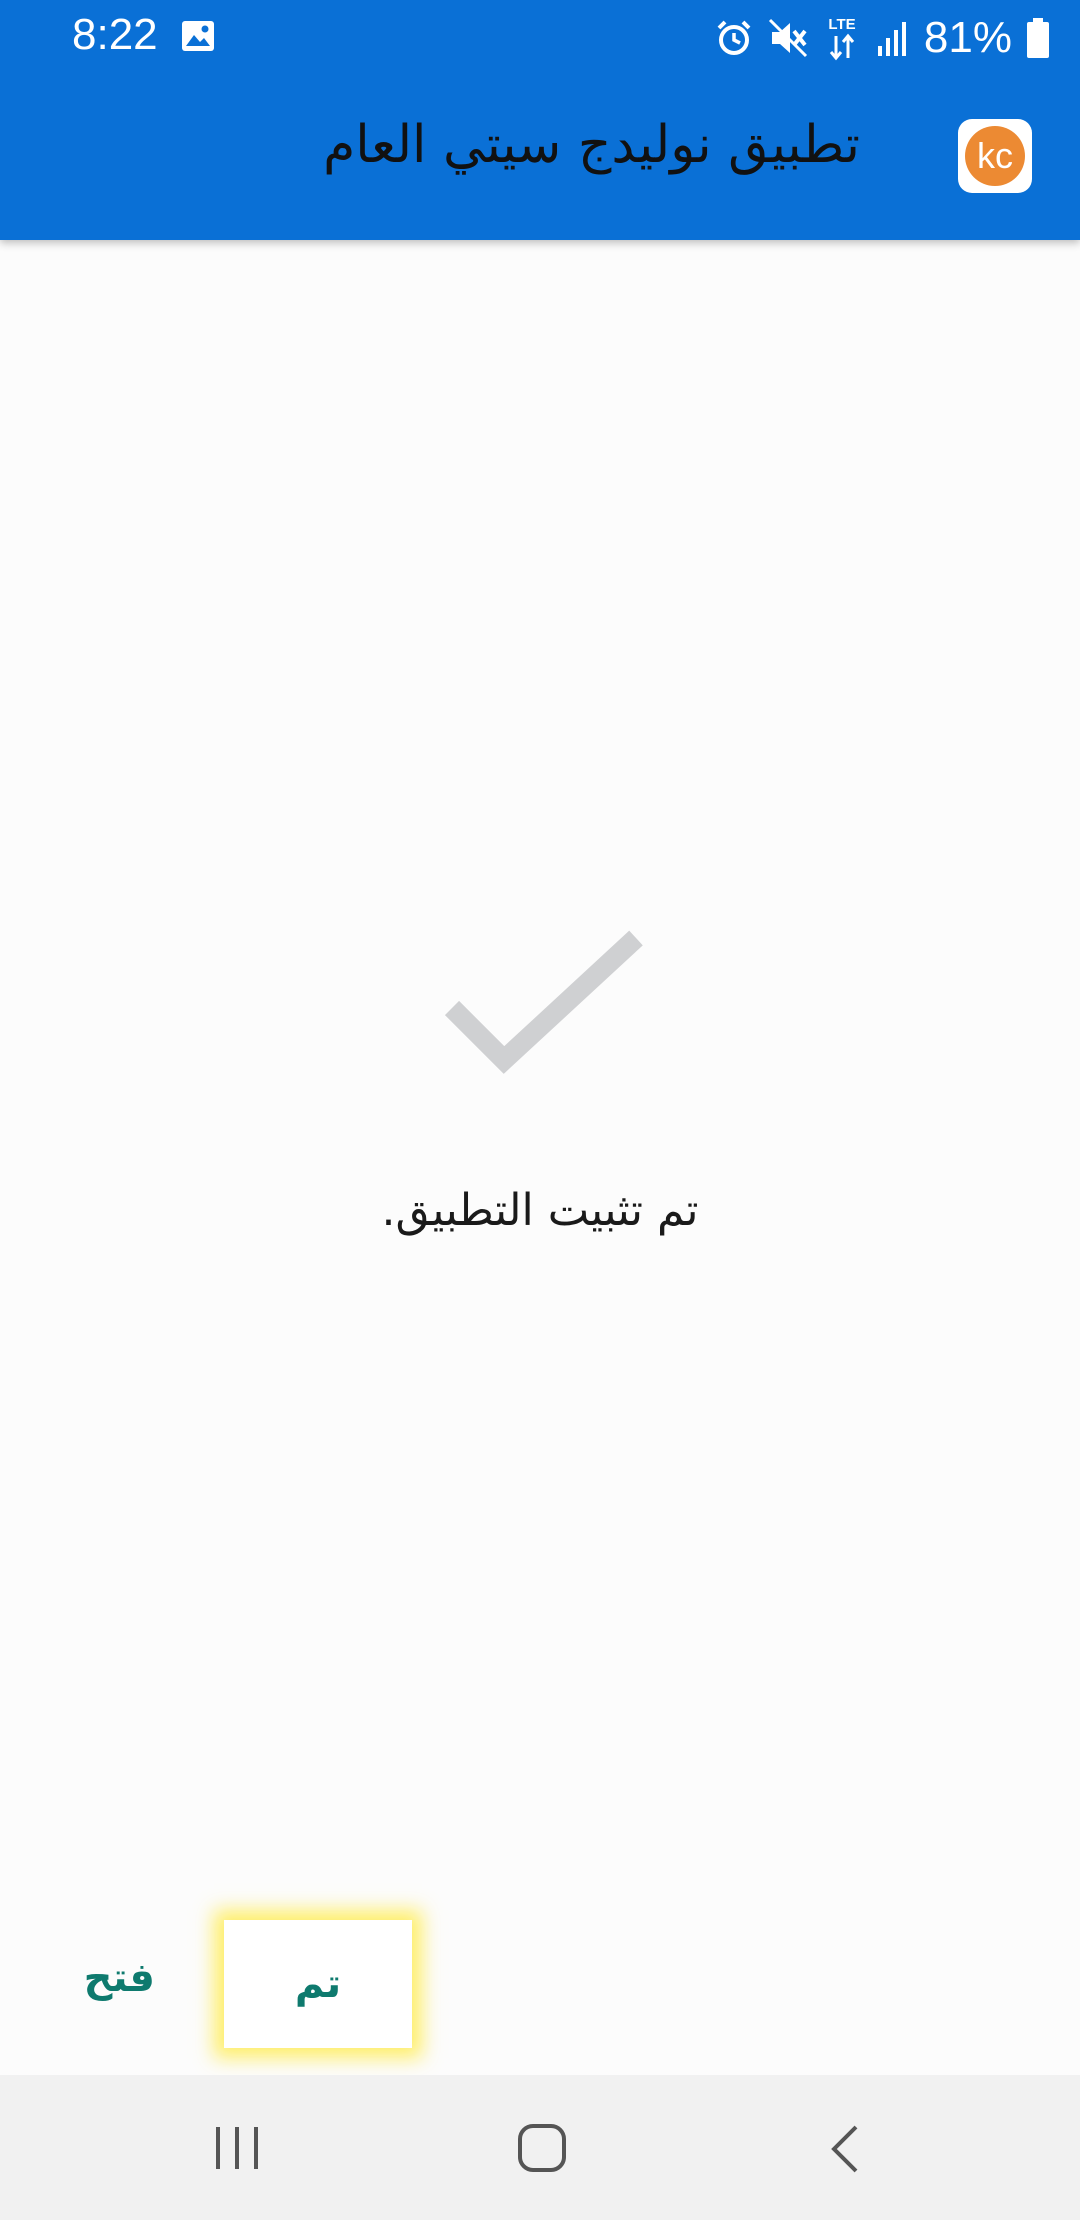 The width and height of the screenshot is (1080, 2220). I want to click on signal-icon, so click(893, 38).